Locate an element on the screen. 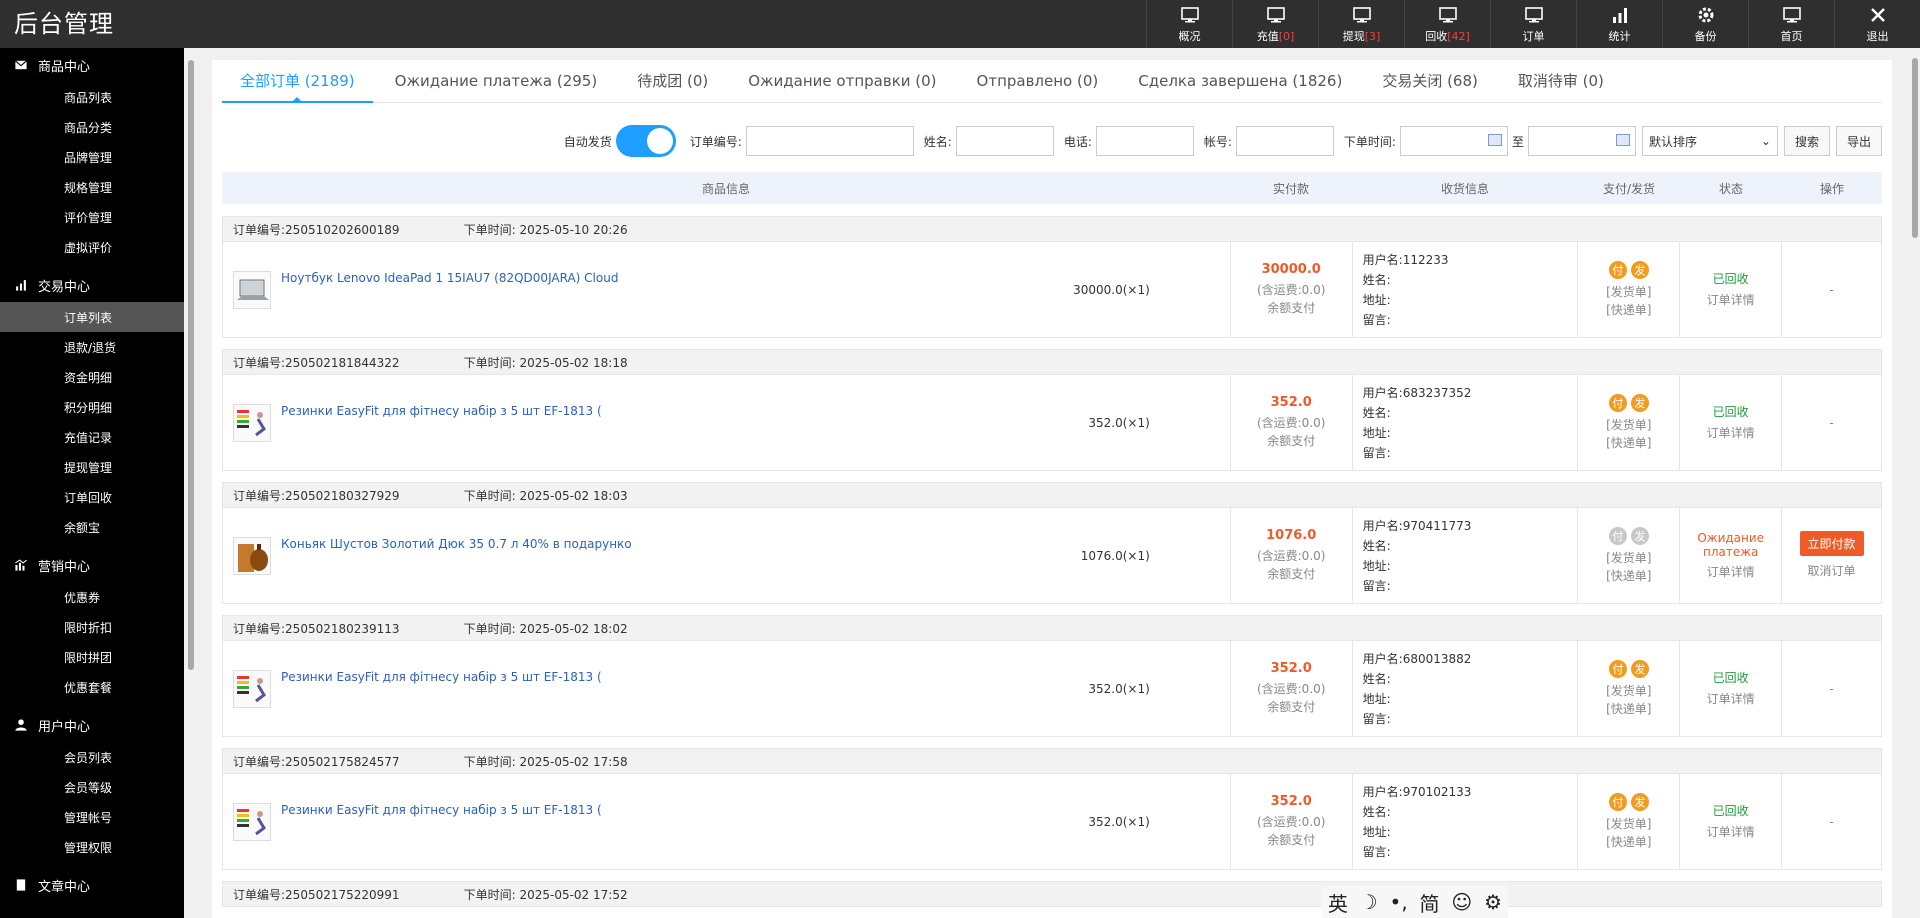 Image resolution: width=1920 pixels, height=918 pixels. tab-1: Ожидание платежа (295) is located at coordinates (496, 81).